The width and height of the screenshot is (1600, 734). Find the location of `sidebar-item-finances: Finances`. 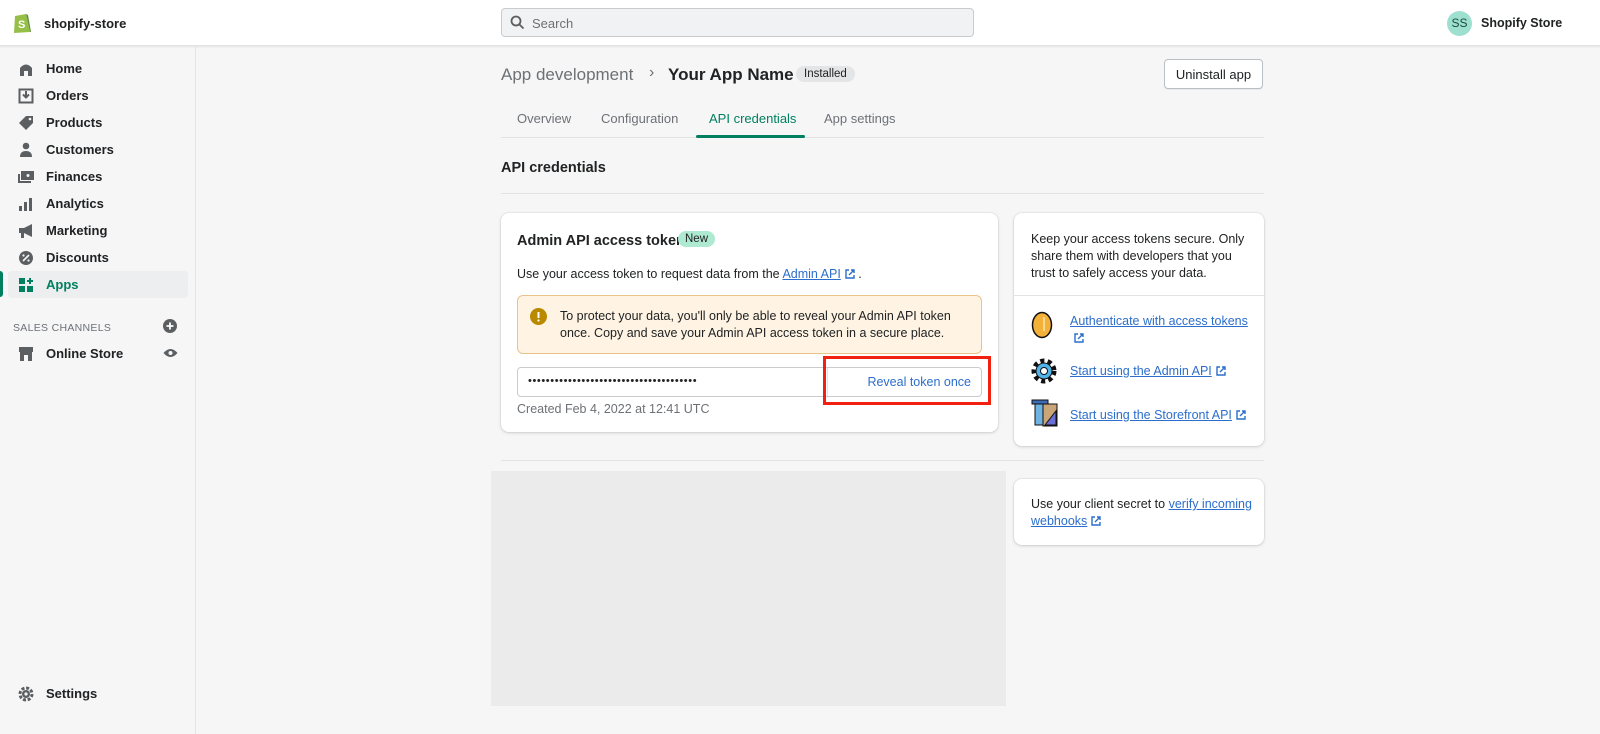

sidebar-item-finances: Finances is located at coordinates (98, 176).